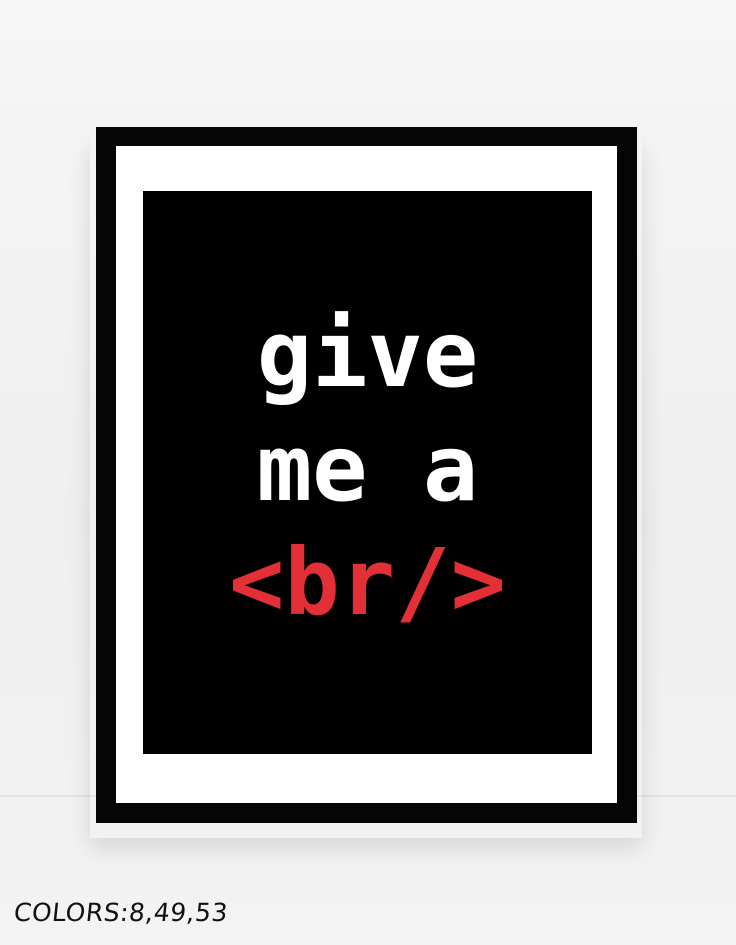  Describe the element at coordinates (367, 354) in the screenshot. I see `poster-line-give: give` at that location.